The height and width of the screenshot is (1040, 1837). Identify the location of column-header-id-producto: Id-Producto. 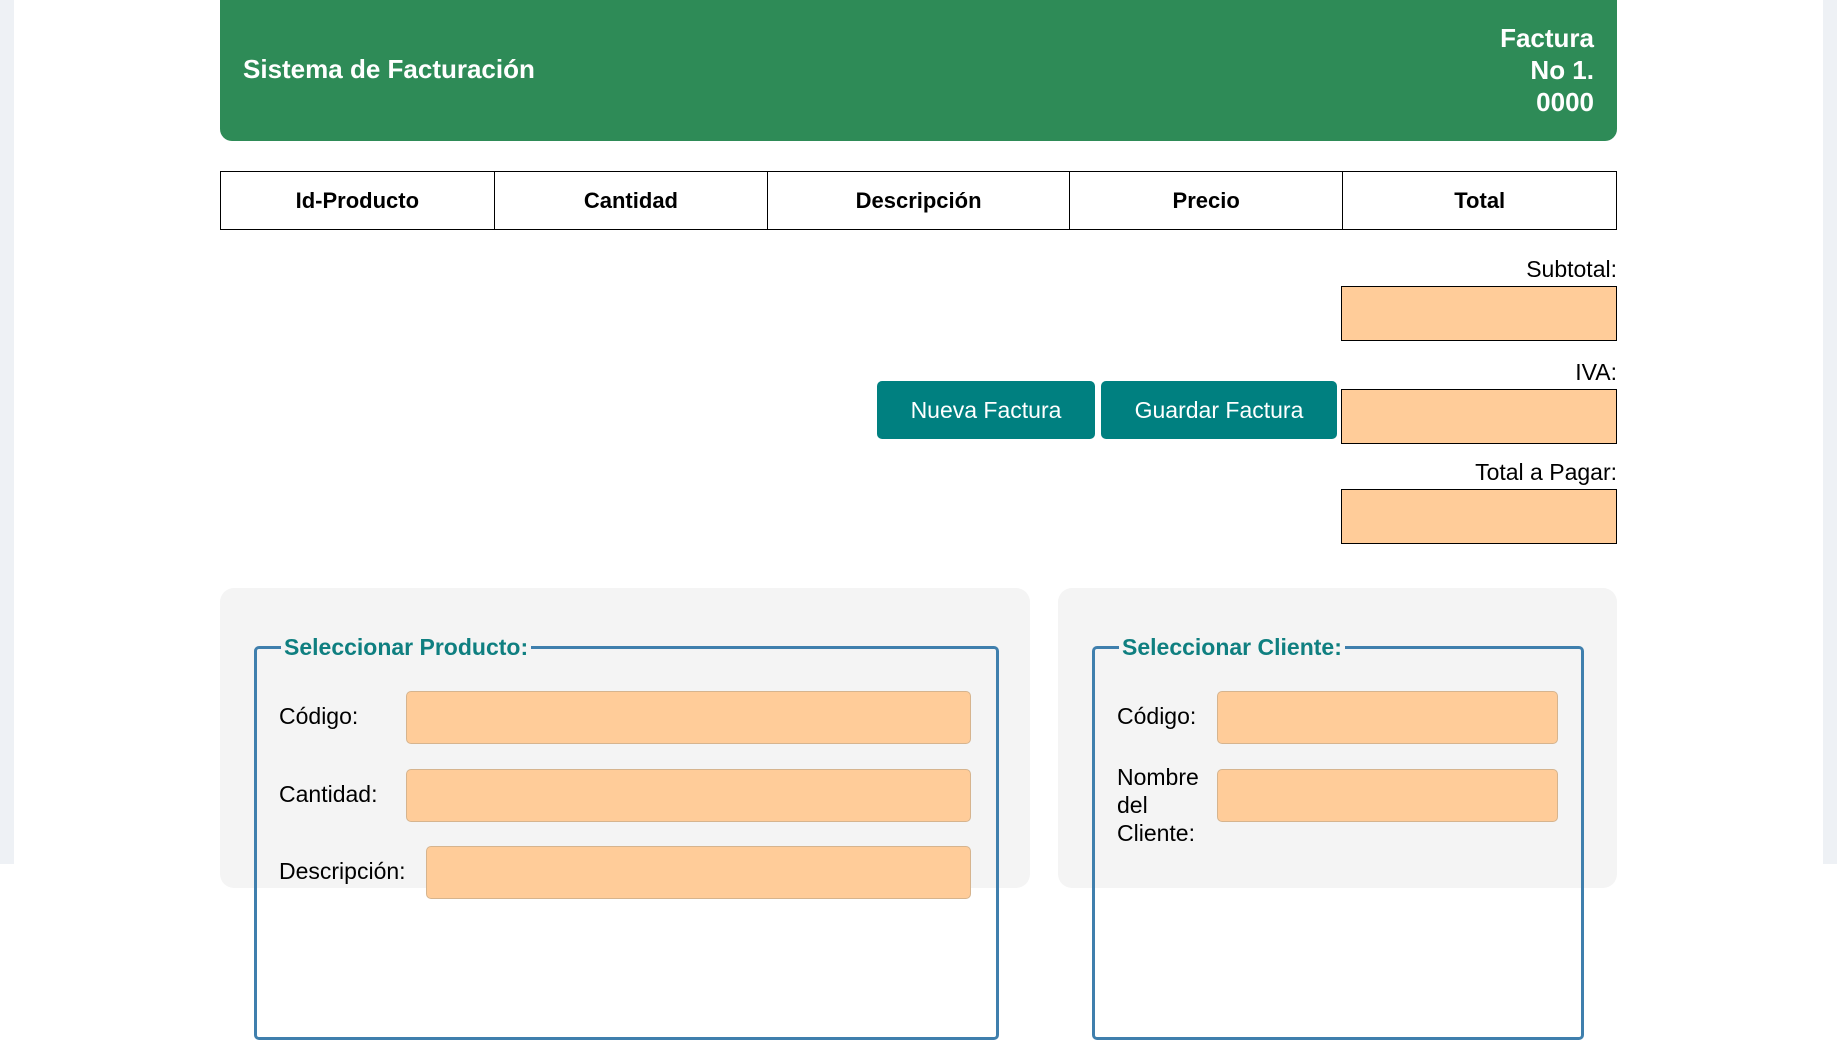
(357, 200).